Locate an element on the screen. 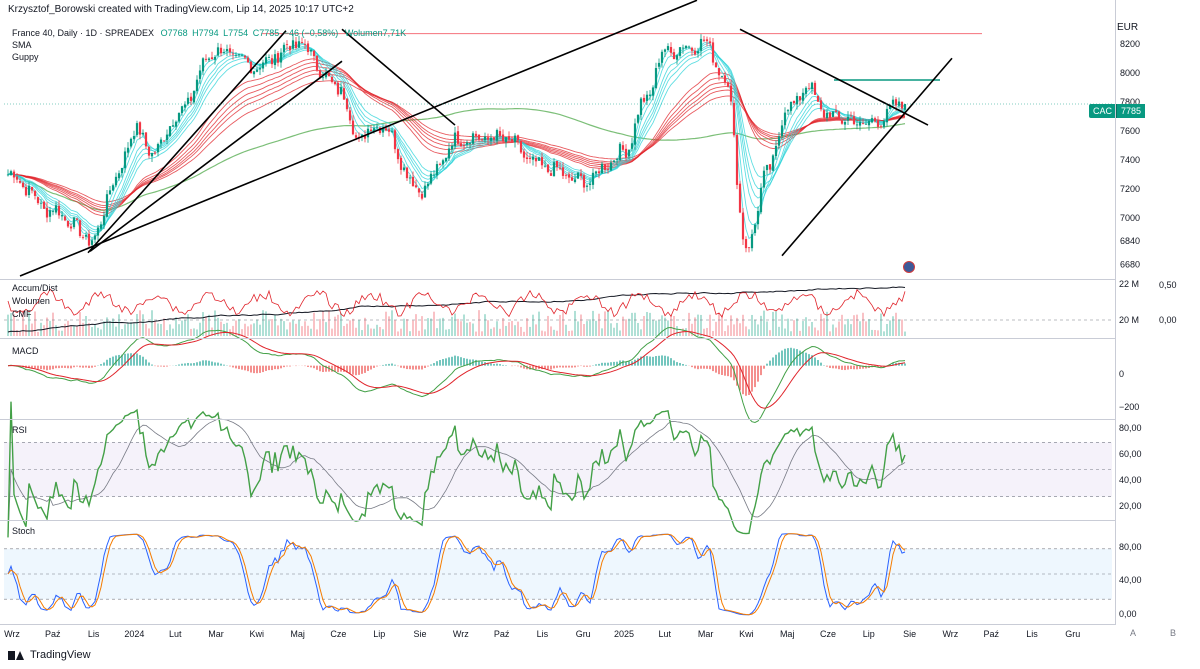 This screenshot has width=1200, height=669. bar-scale-button: B is located at coordinates (1173, 633).